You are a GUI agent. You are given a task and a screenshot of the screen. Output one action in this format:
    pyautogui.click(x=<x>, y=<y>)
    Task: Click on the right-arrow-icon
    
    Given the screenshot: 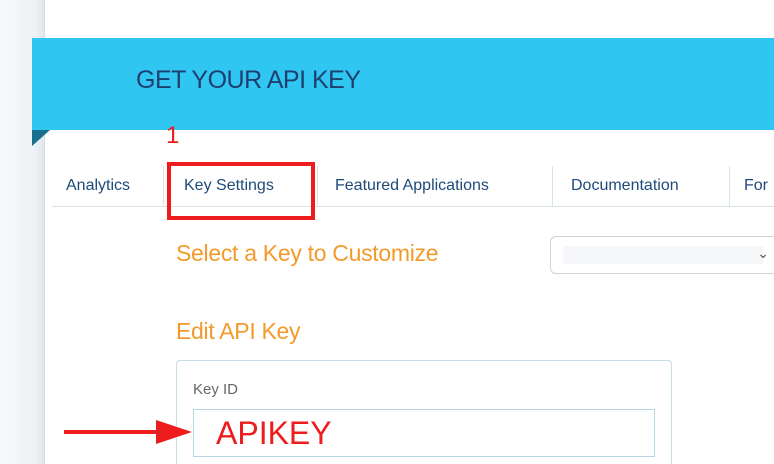 What is the action you would take?
    pyautogui.click(x=128, y=432)
    